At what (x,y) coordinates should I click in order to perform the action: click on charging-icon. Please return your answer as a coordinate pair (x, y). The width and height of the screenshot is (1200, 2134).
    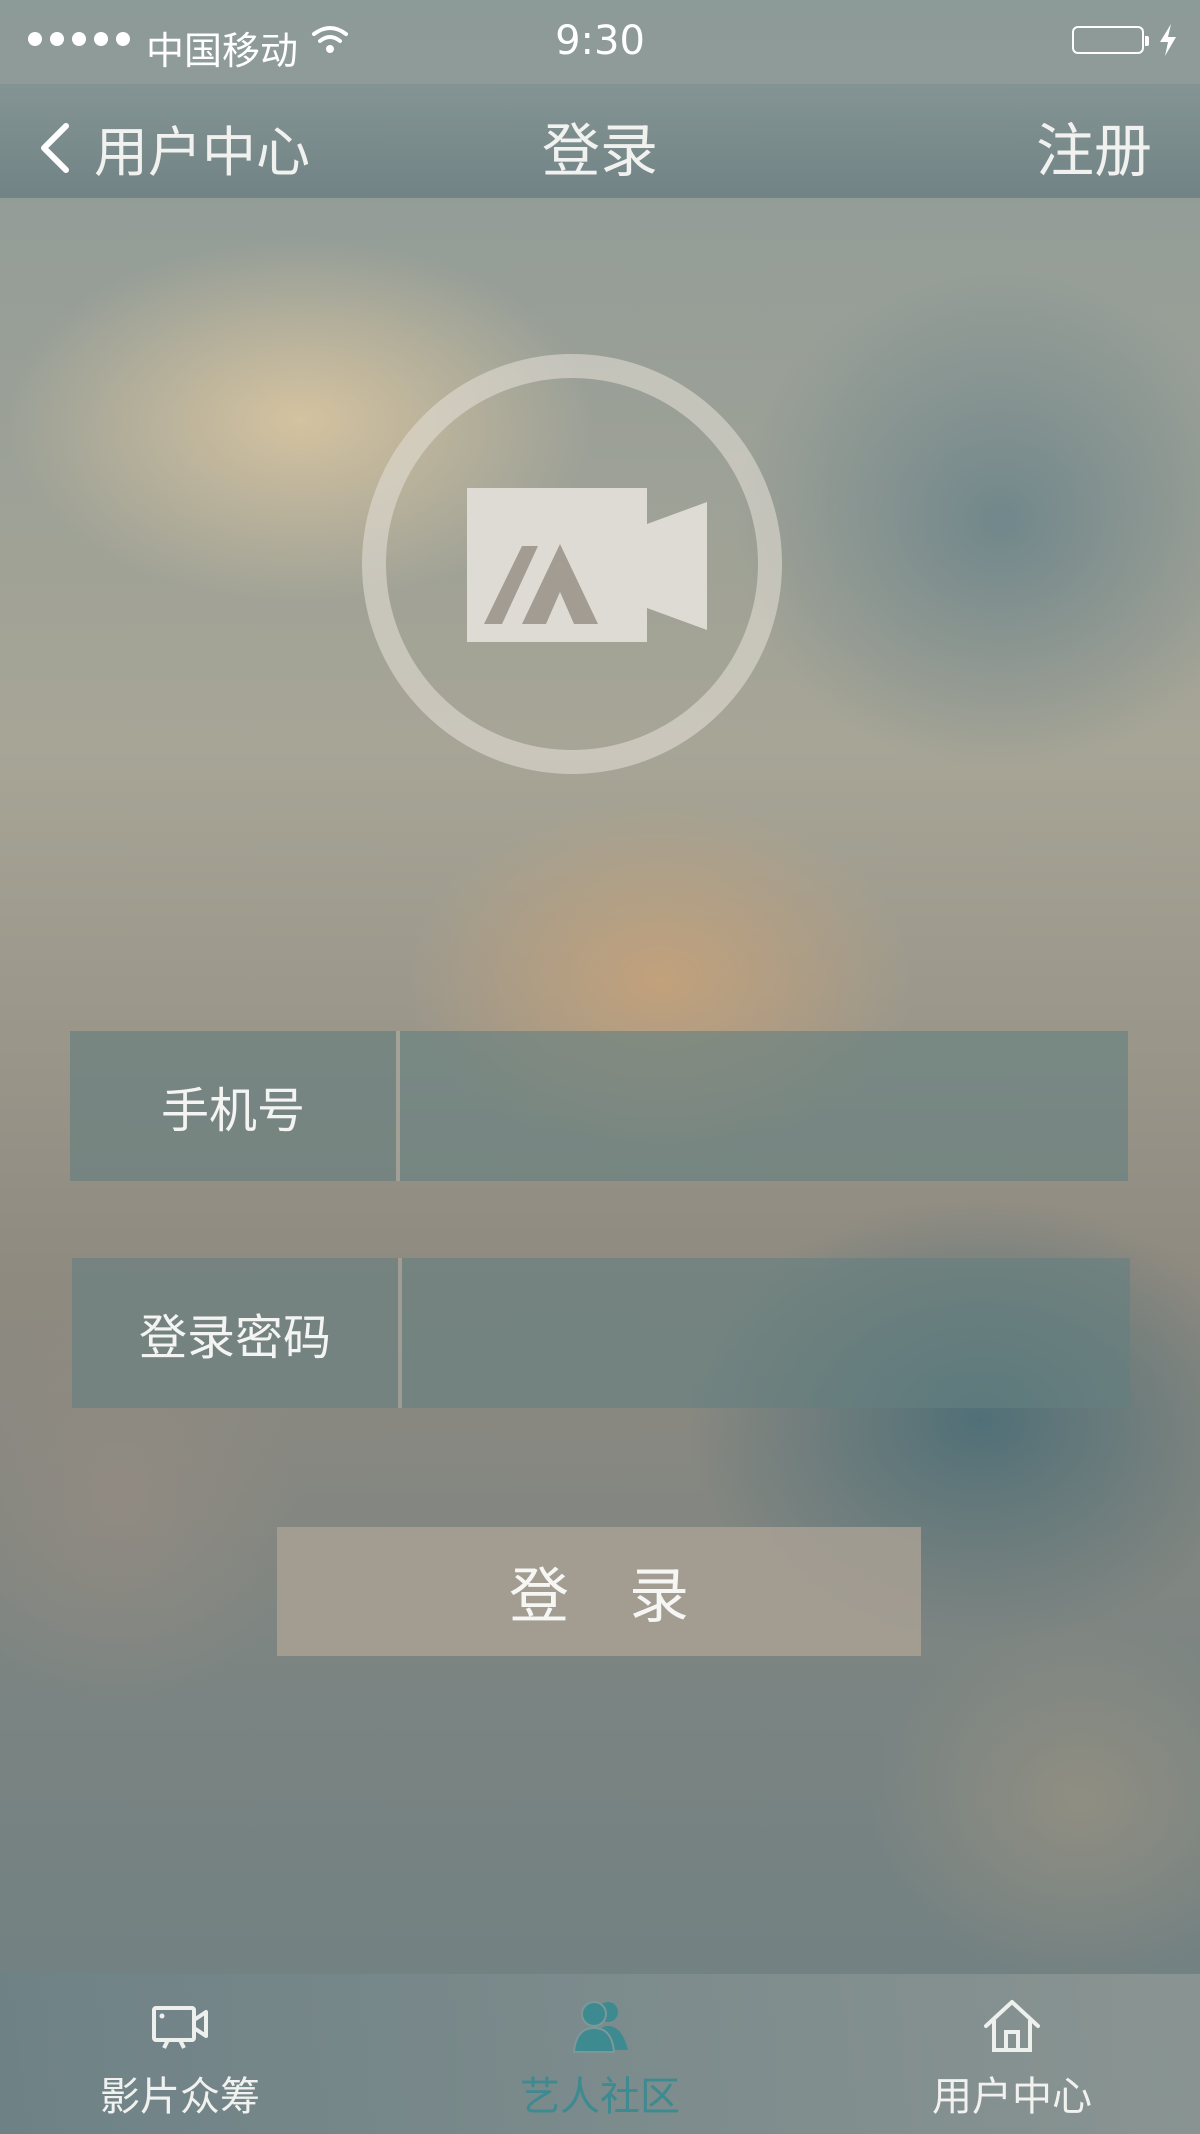
    Looking at the image, I should click on (1168, 40).